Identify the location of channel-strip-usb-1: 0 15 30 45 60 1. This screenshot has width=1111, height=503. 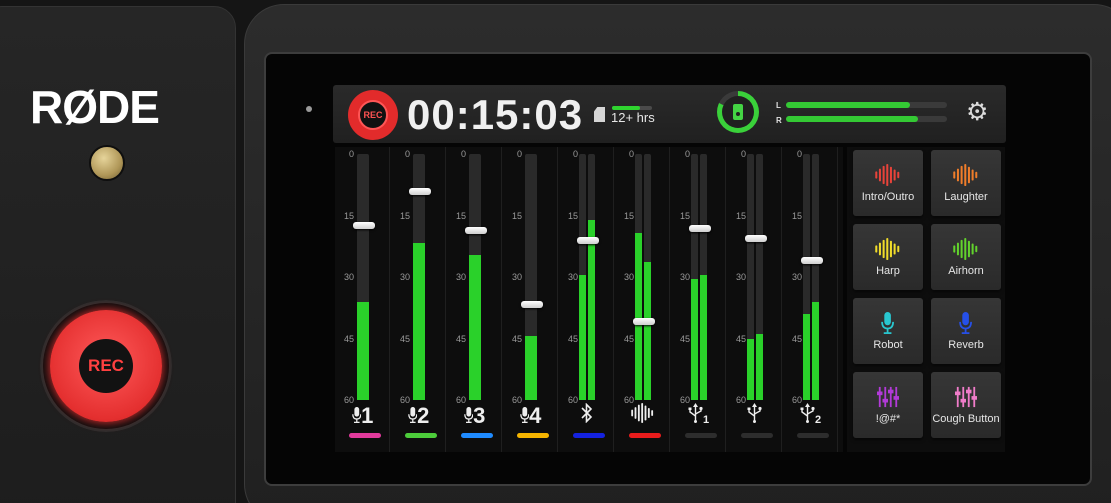
(698, 299).